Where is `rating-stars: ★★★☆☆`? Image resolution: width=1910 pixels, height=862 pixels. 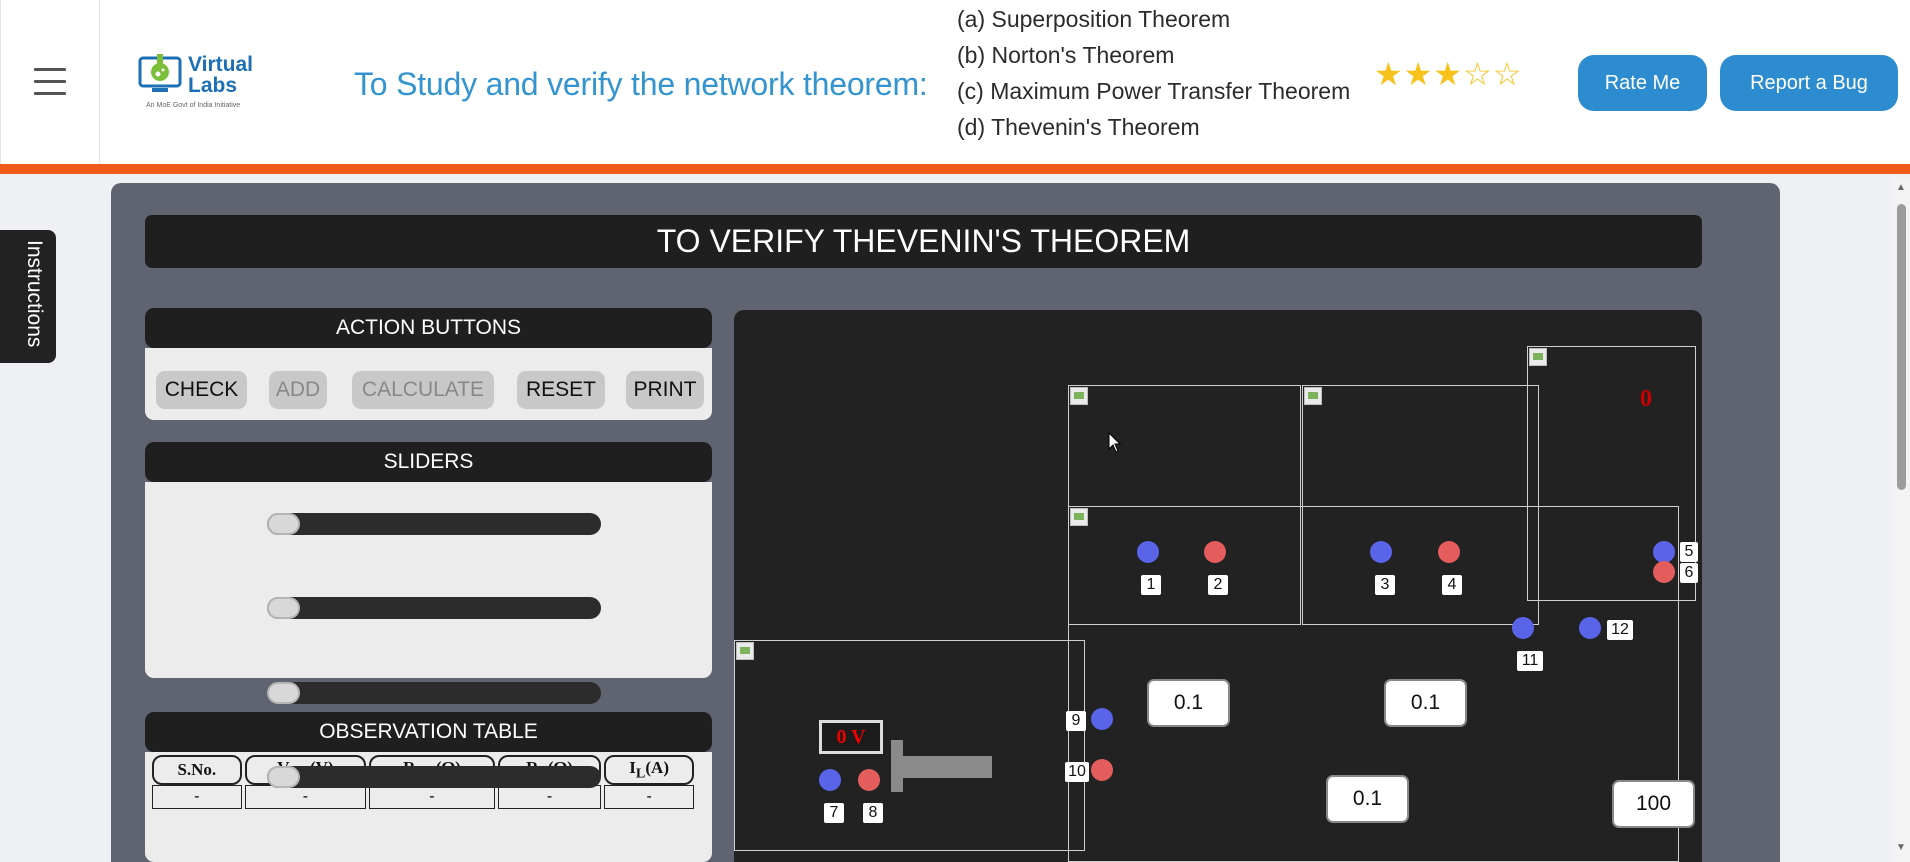
rating-stars: ★★★☆☆ is located at coordinates (1448, 74).